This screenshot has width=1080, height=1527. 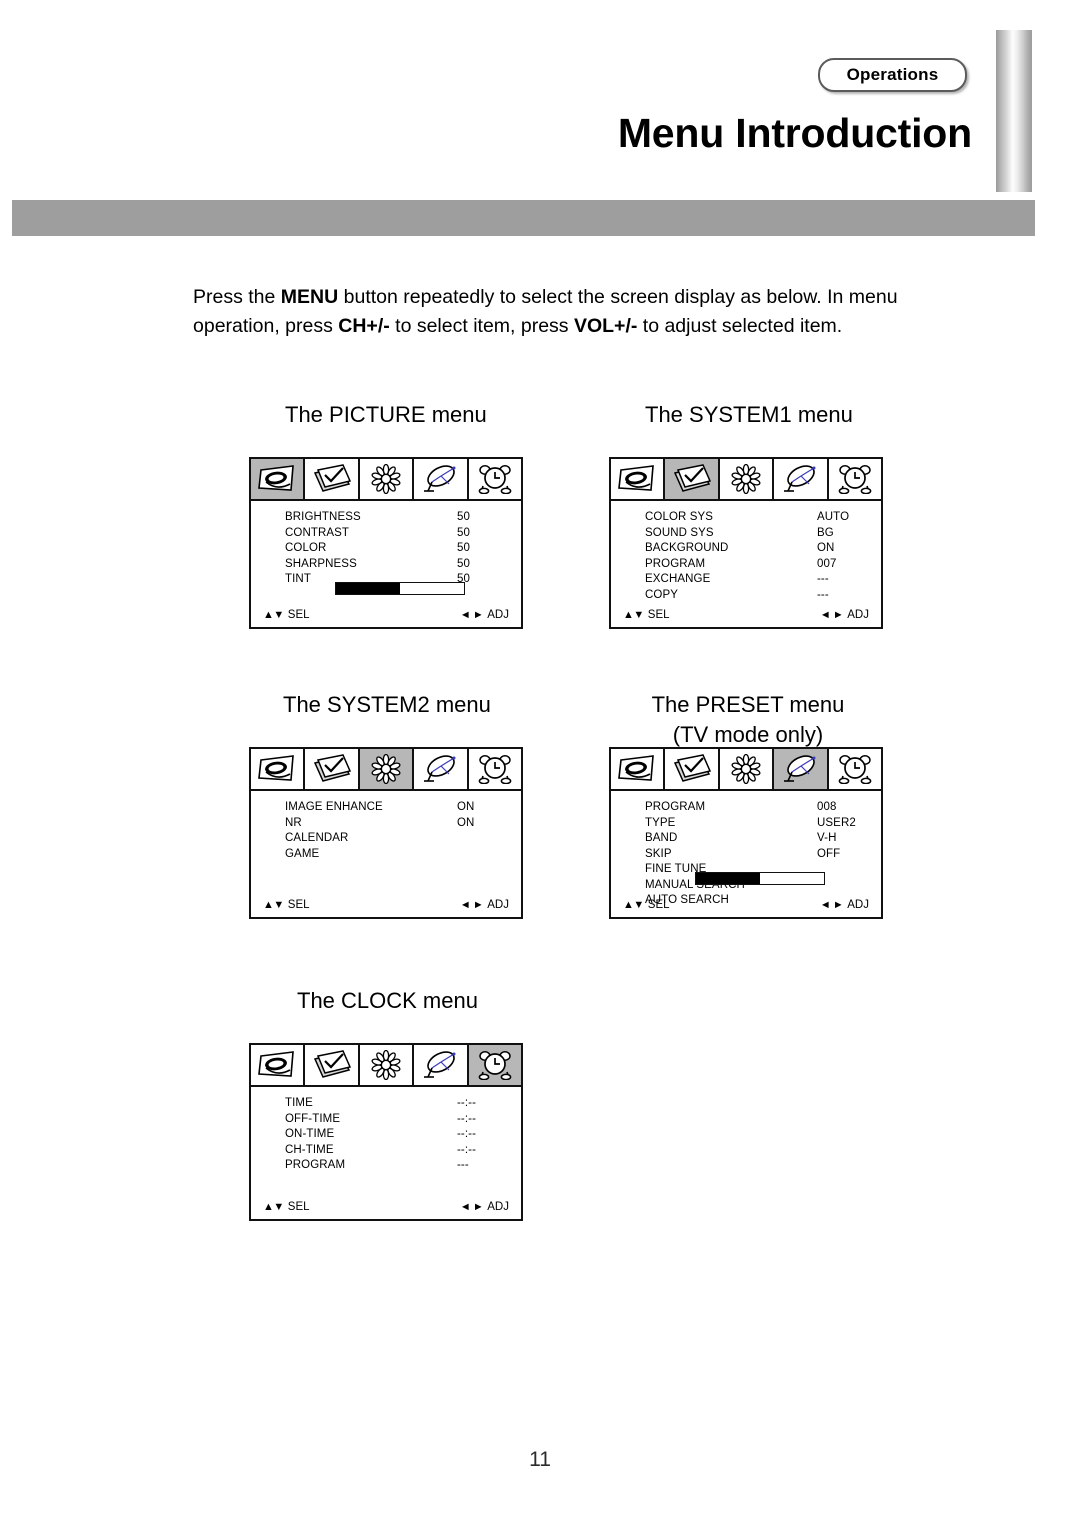 What do you see at coordinates (756, 855) in the screenshot?
I see `osd-row: SKIP OFF` at bounding box center [756, 855].